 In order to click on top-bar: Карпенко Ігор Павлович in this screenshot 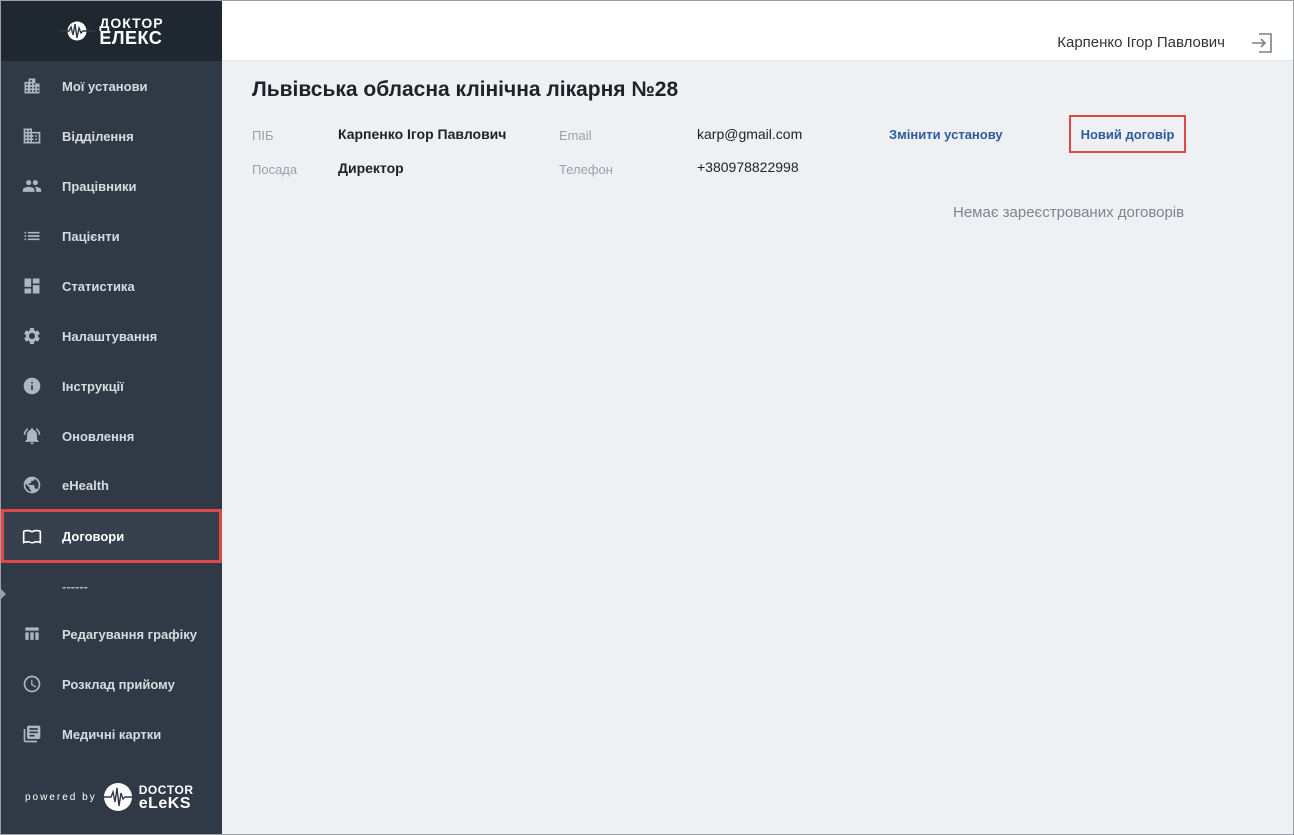, I will do `click(757, 31)`.